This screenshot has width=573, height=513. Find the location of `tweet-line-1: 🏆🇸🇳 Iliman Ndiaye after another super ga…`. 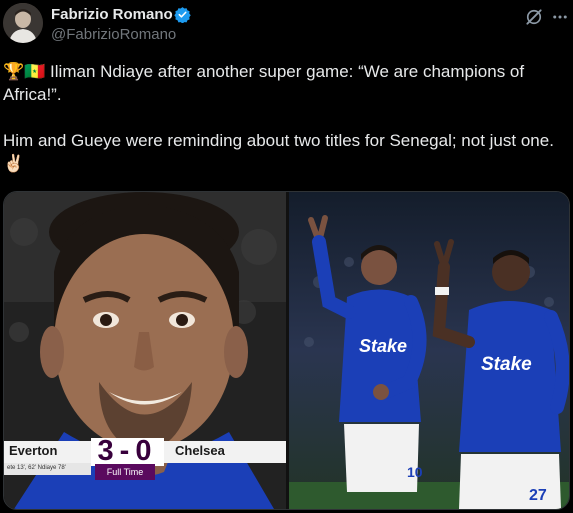

tweet-line-1: 🏆🇸🇳 Iliman Ndiaye after another super ga… is located at coordinates (264, 83).